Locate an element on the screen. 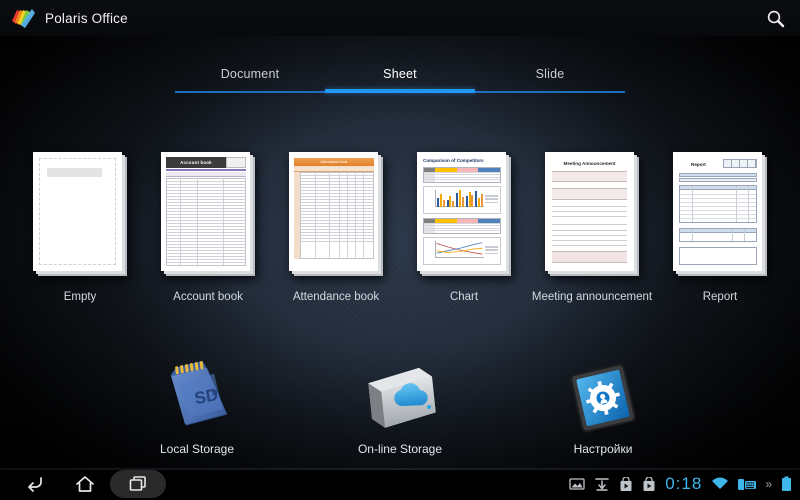  status-icons: 0:18 » is located at coordinates (680, 484).